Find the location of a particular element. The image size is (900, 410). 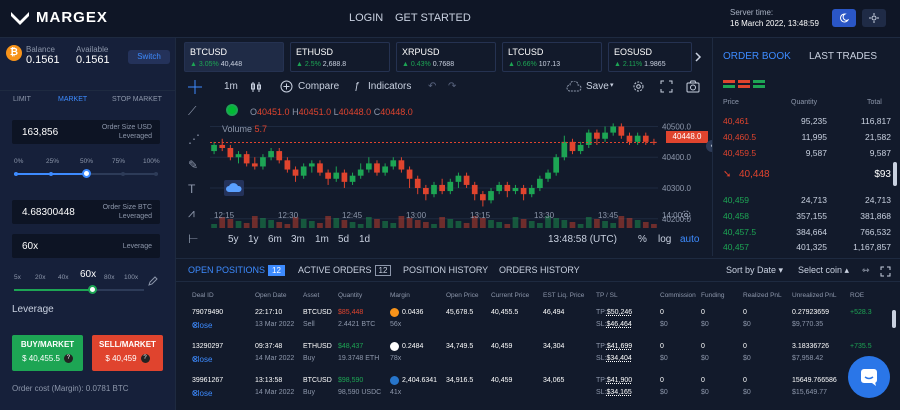

book-both-icon is located at coordinates (729, 84).